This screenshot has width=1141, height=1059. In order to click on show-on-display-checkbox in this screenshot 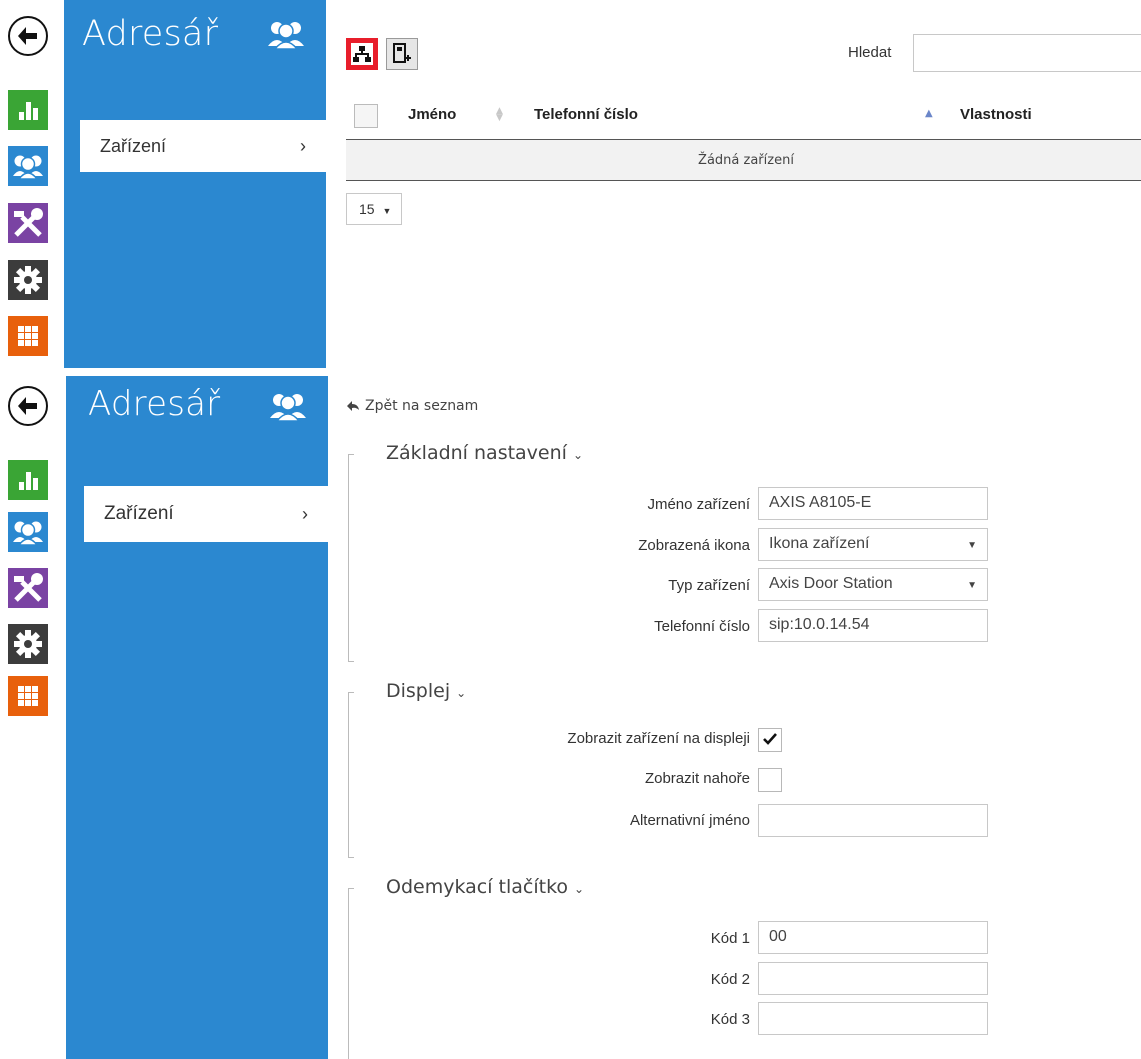, I will do `click(770, 740)`.